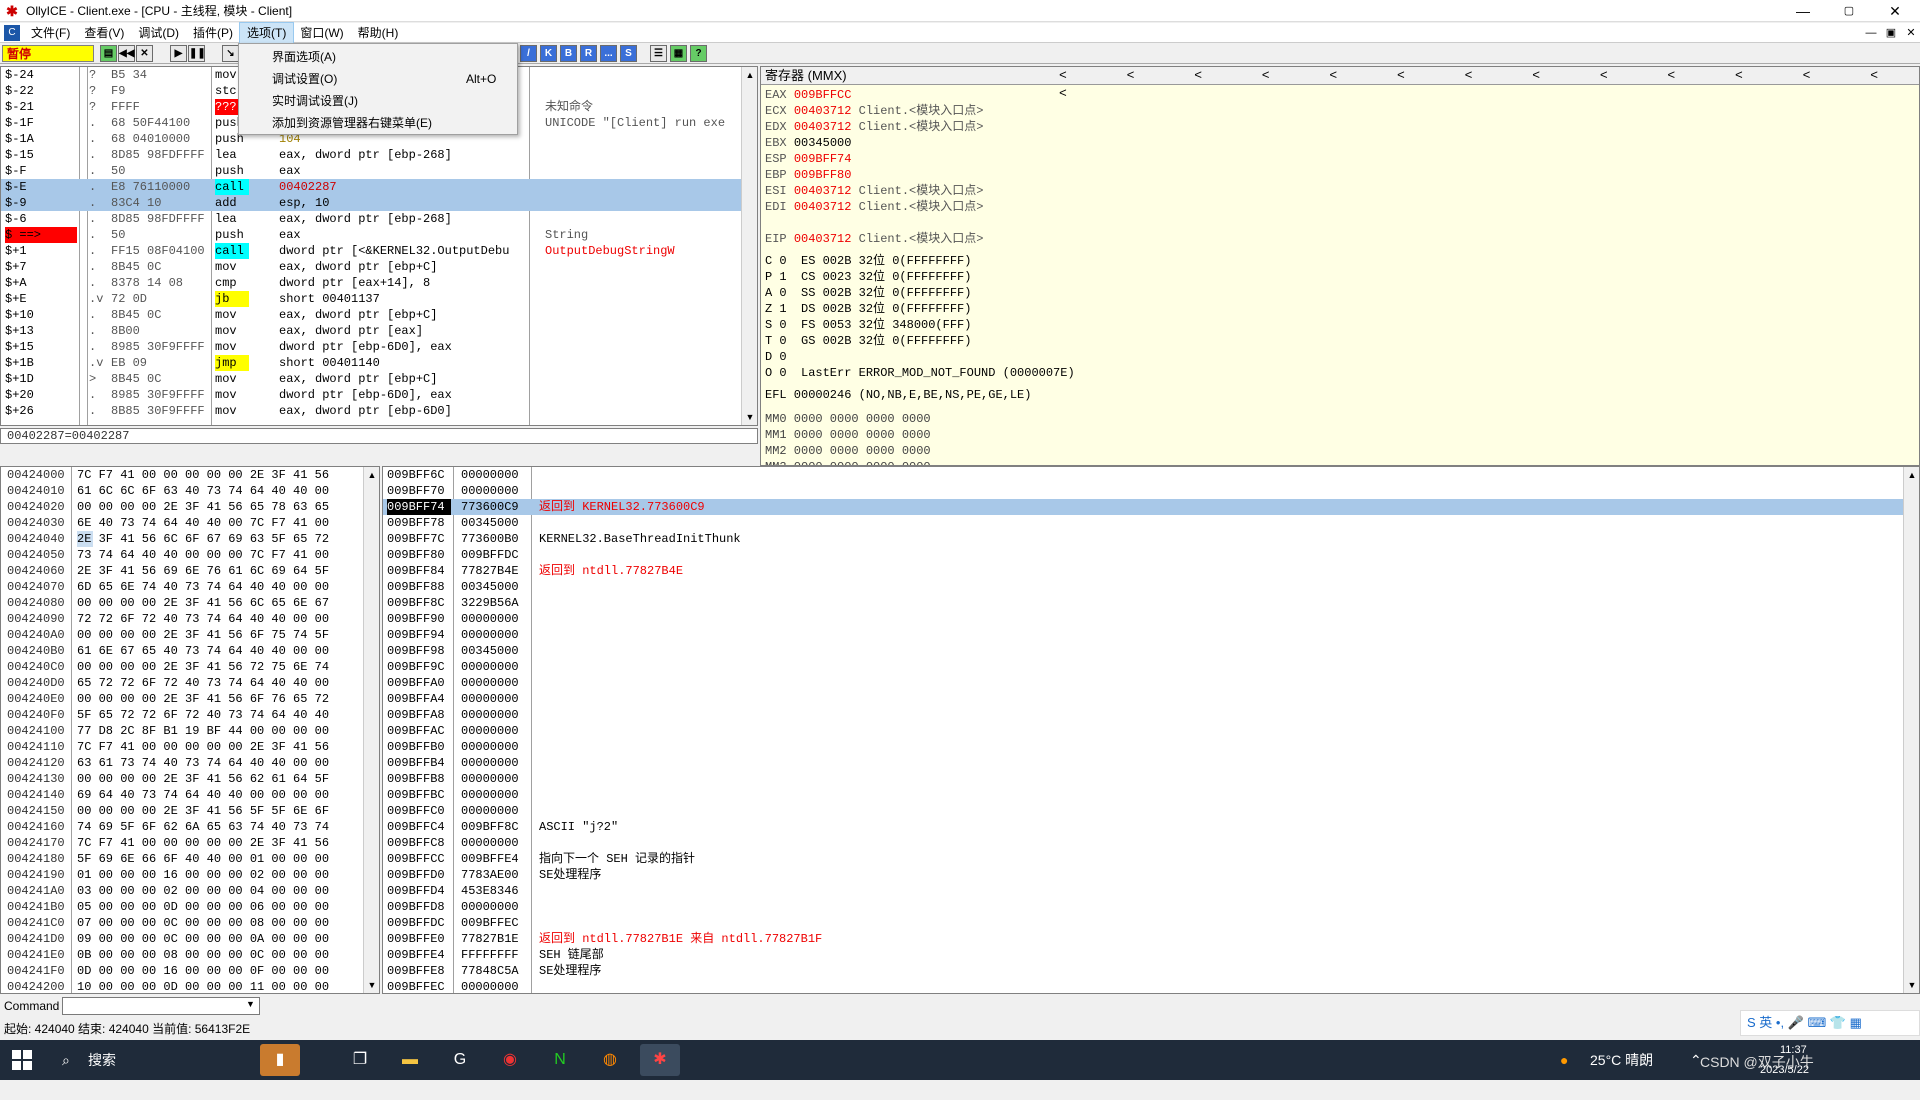 The width and height of the screenshot is (1920, 1100). I want to click on disasm-row: $+13. 8B00 mov eax, dword ptr [eax], so click(379, 331).